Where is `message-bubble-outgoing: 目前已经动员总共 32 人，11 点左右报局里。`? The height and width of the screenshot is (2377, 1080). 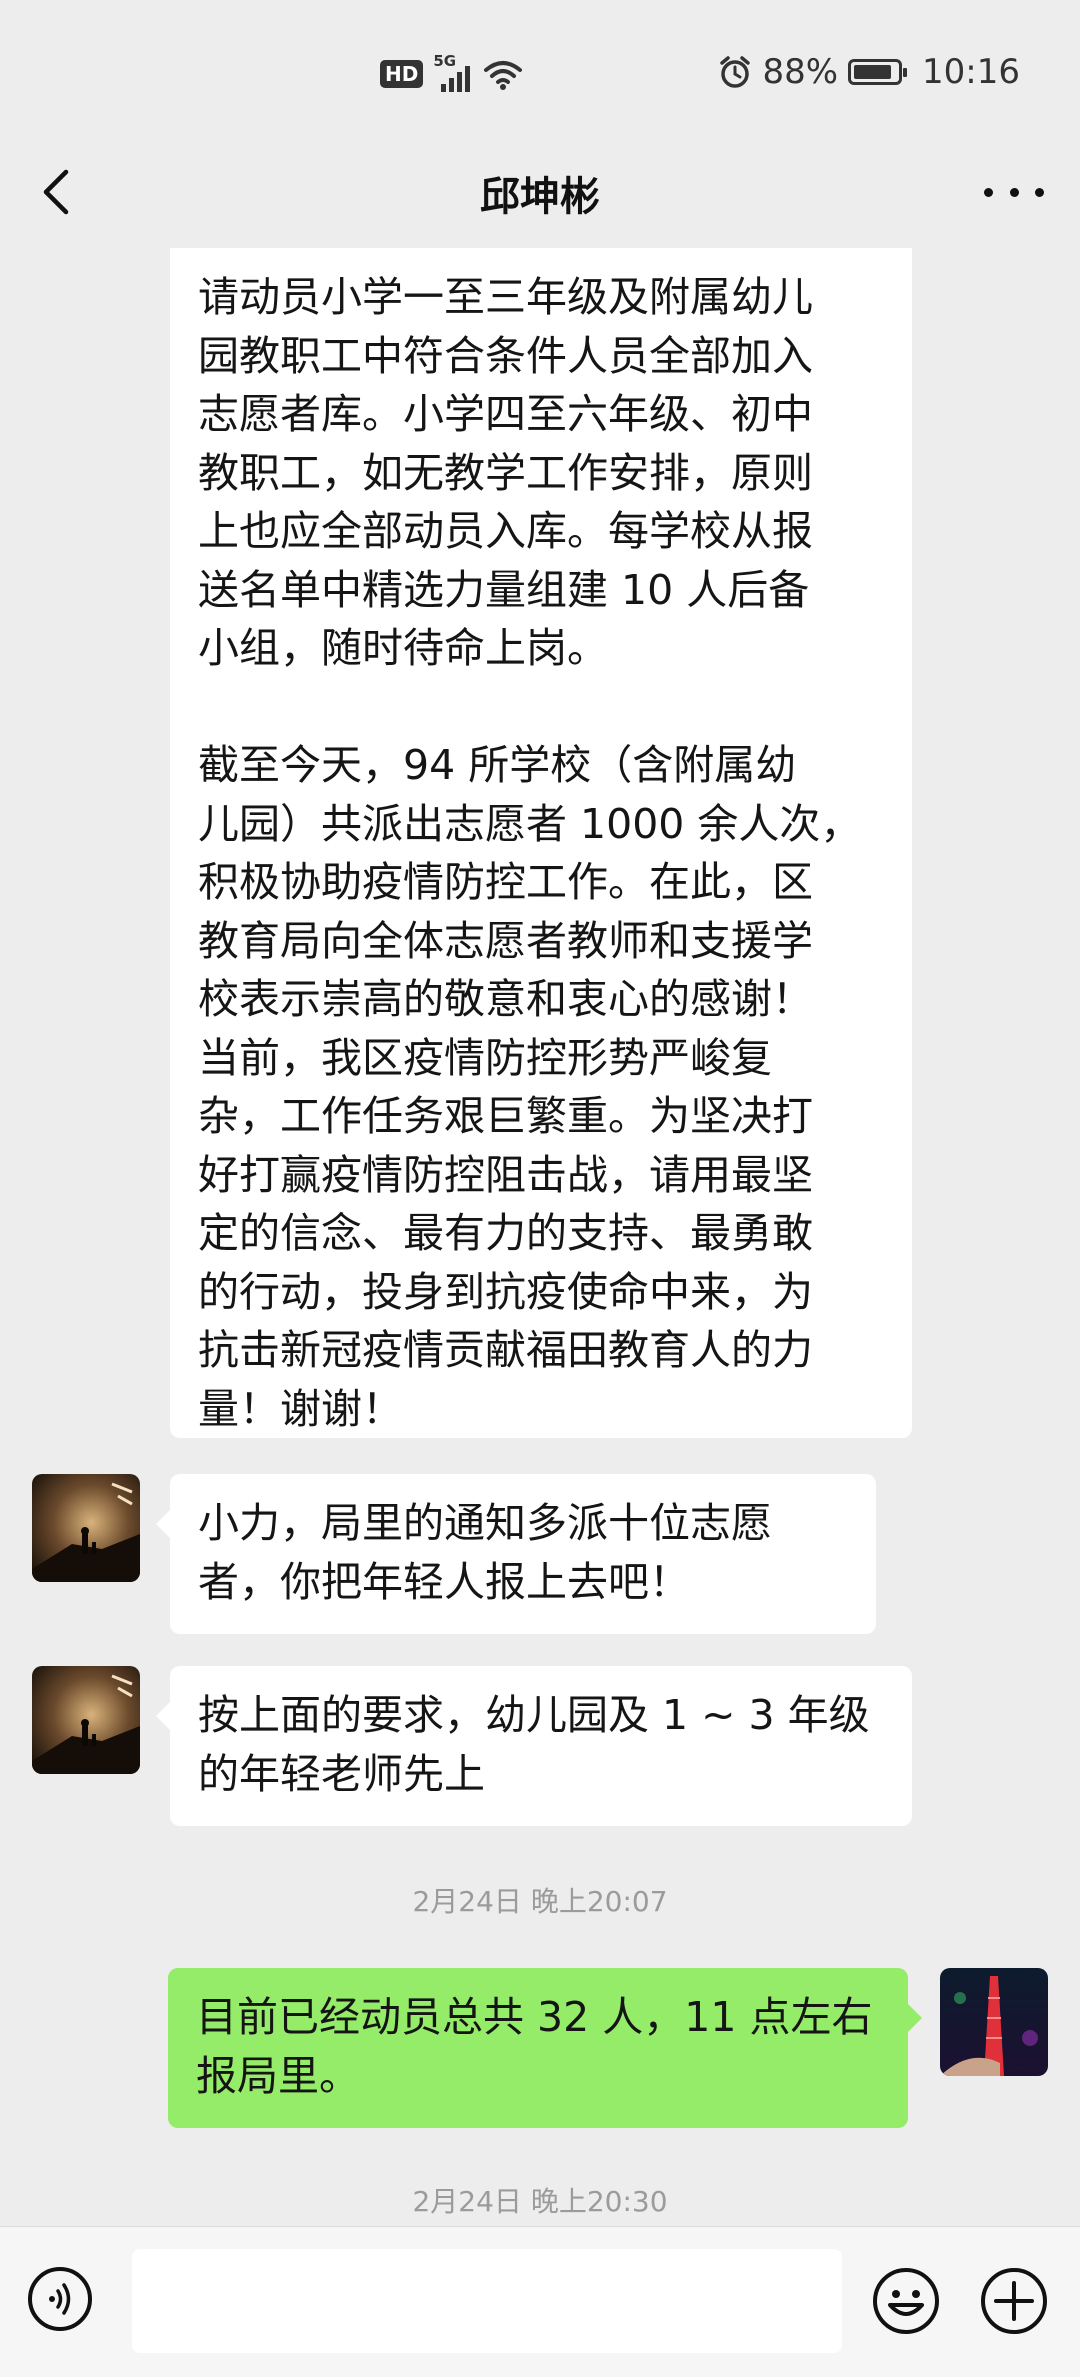
message-bubble-outgoing: 目前已经动员总共 32 人，11 点左右报局里。 is located at coordinates (545, 2048).